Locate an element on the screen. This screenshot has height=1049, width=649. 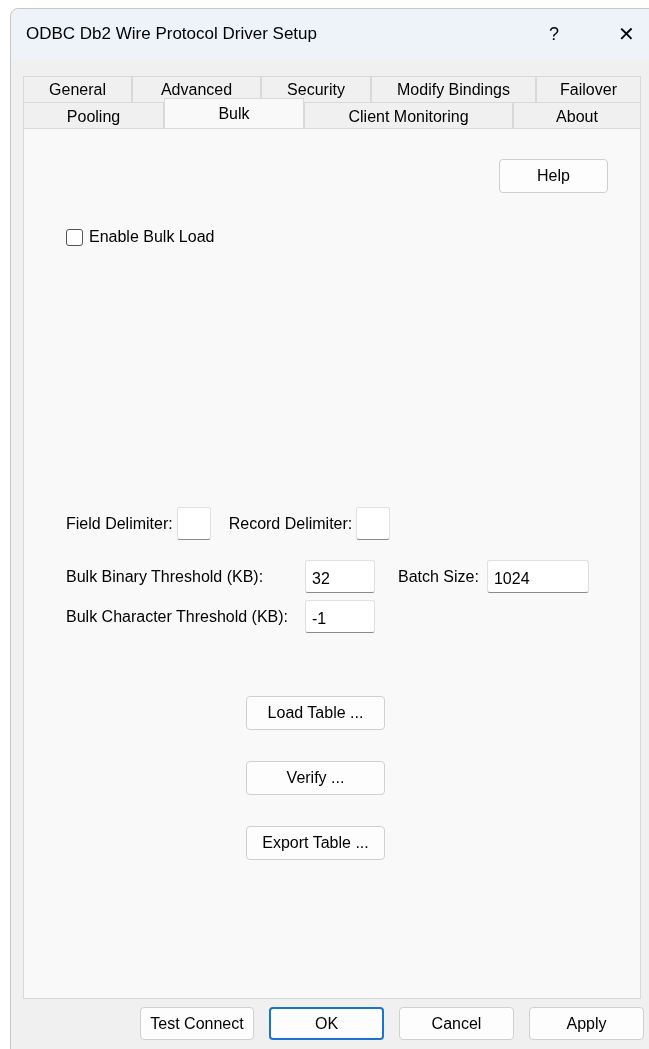
tab: Pooling is located at coordinates (93, 116).